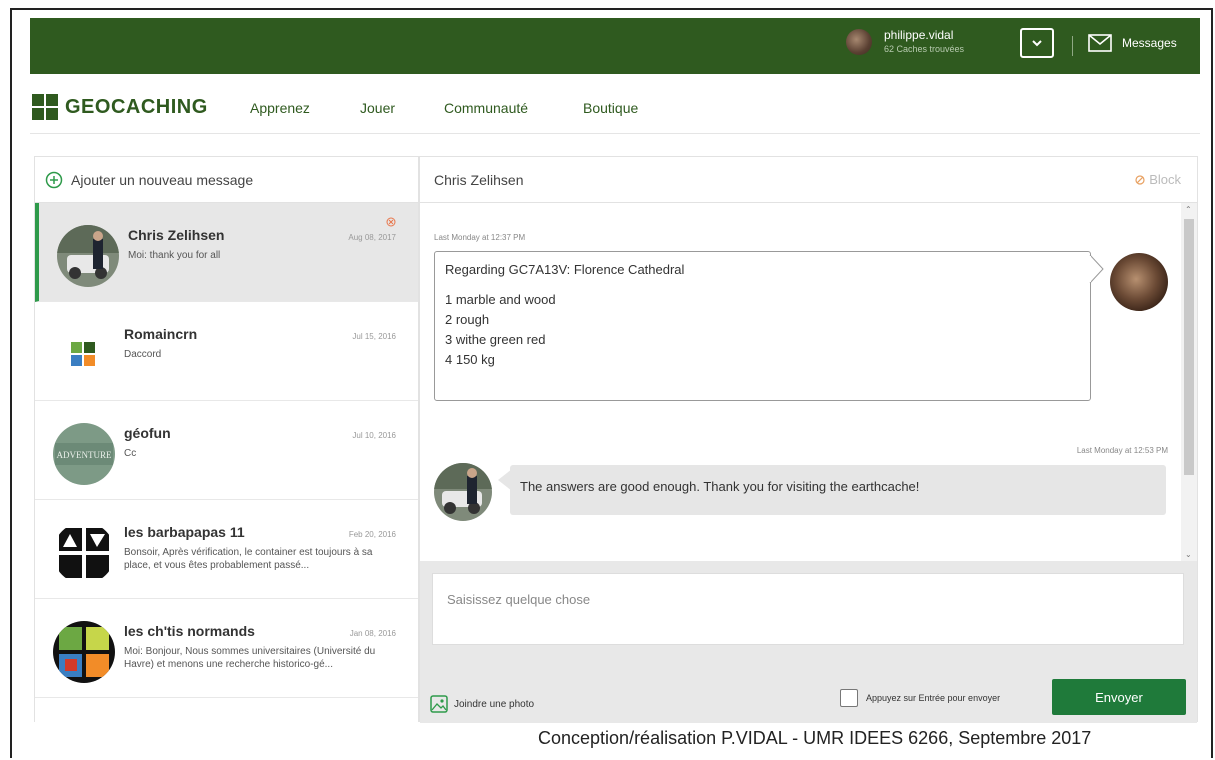 This screenshot has height=760, width=1215. What do you see at coordinates (495, 339) in the screenshot?
I see `message-line: 3 withe green red` at bounding box center [495, 339].